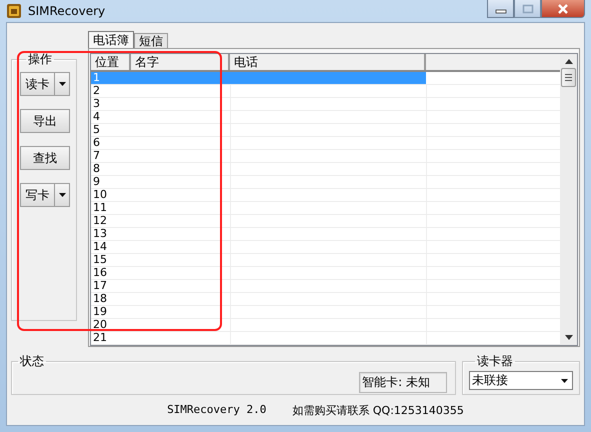  I want to click on close-icon, so click(563, 9).